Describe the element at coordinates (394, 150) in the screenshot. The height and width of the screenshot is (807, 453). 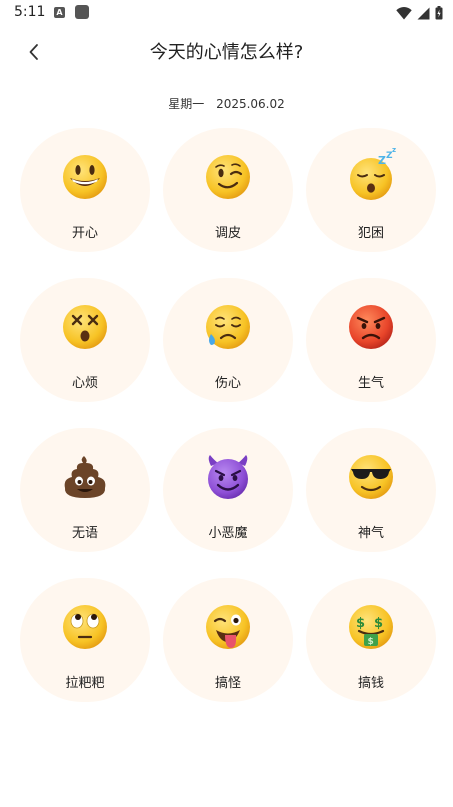
I see `svg-text: z` at that location.